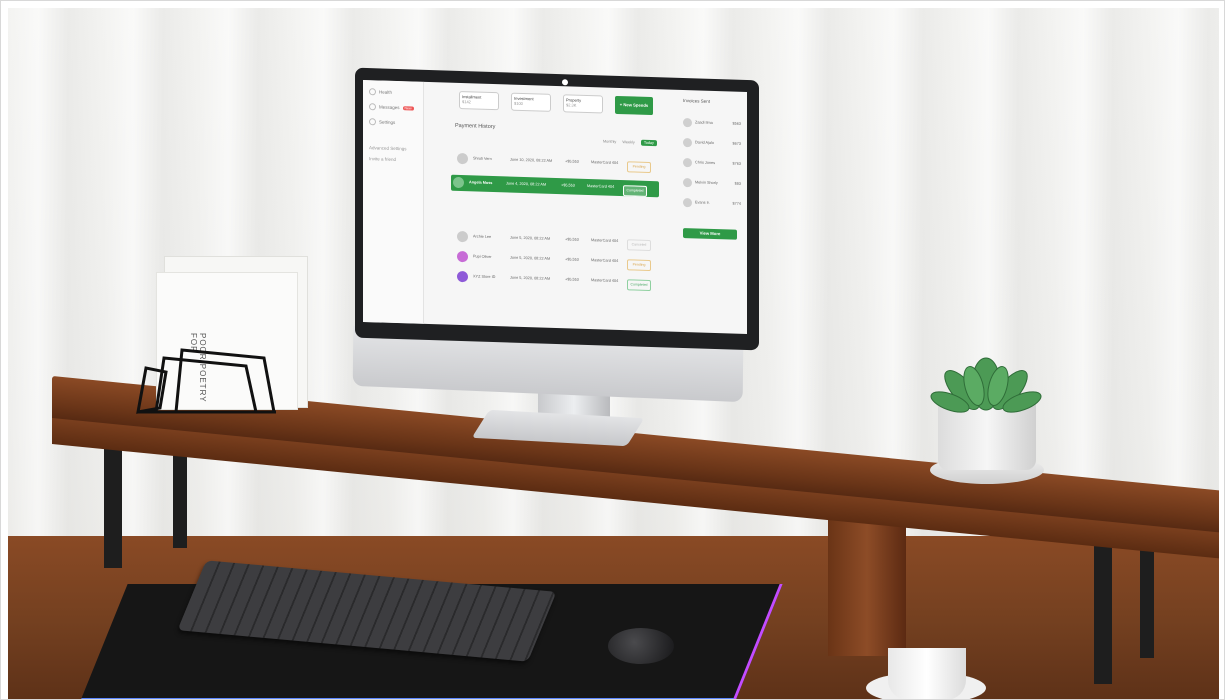 The width and height of the screenshot is (1225, 700). I want to click on filter-tabs: Monthly Weekly Today, so click(630, 143).